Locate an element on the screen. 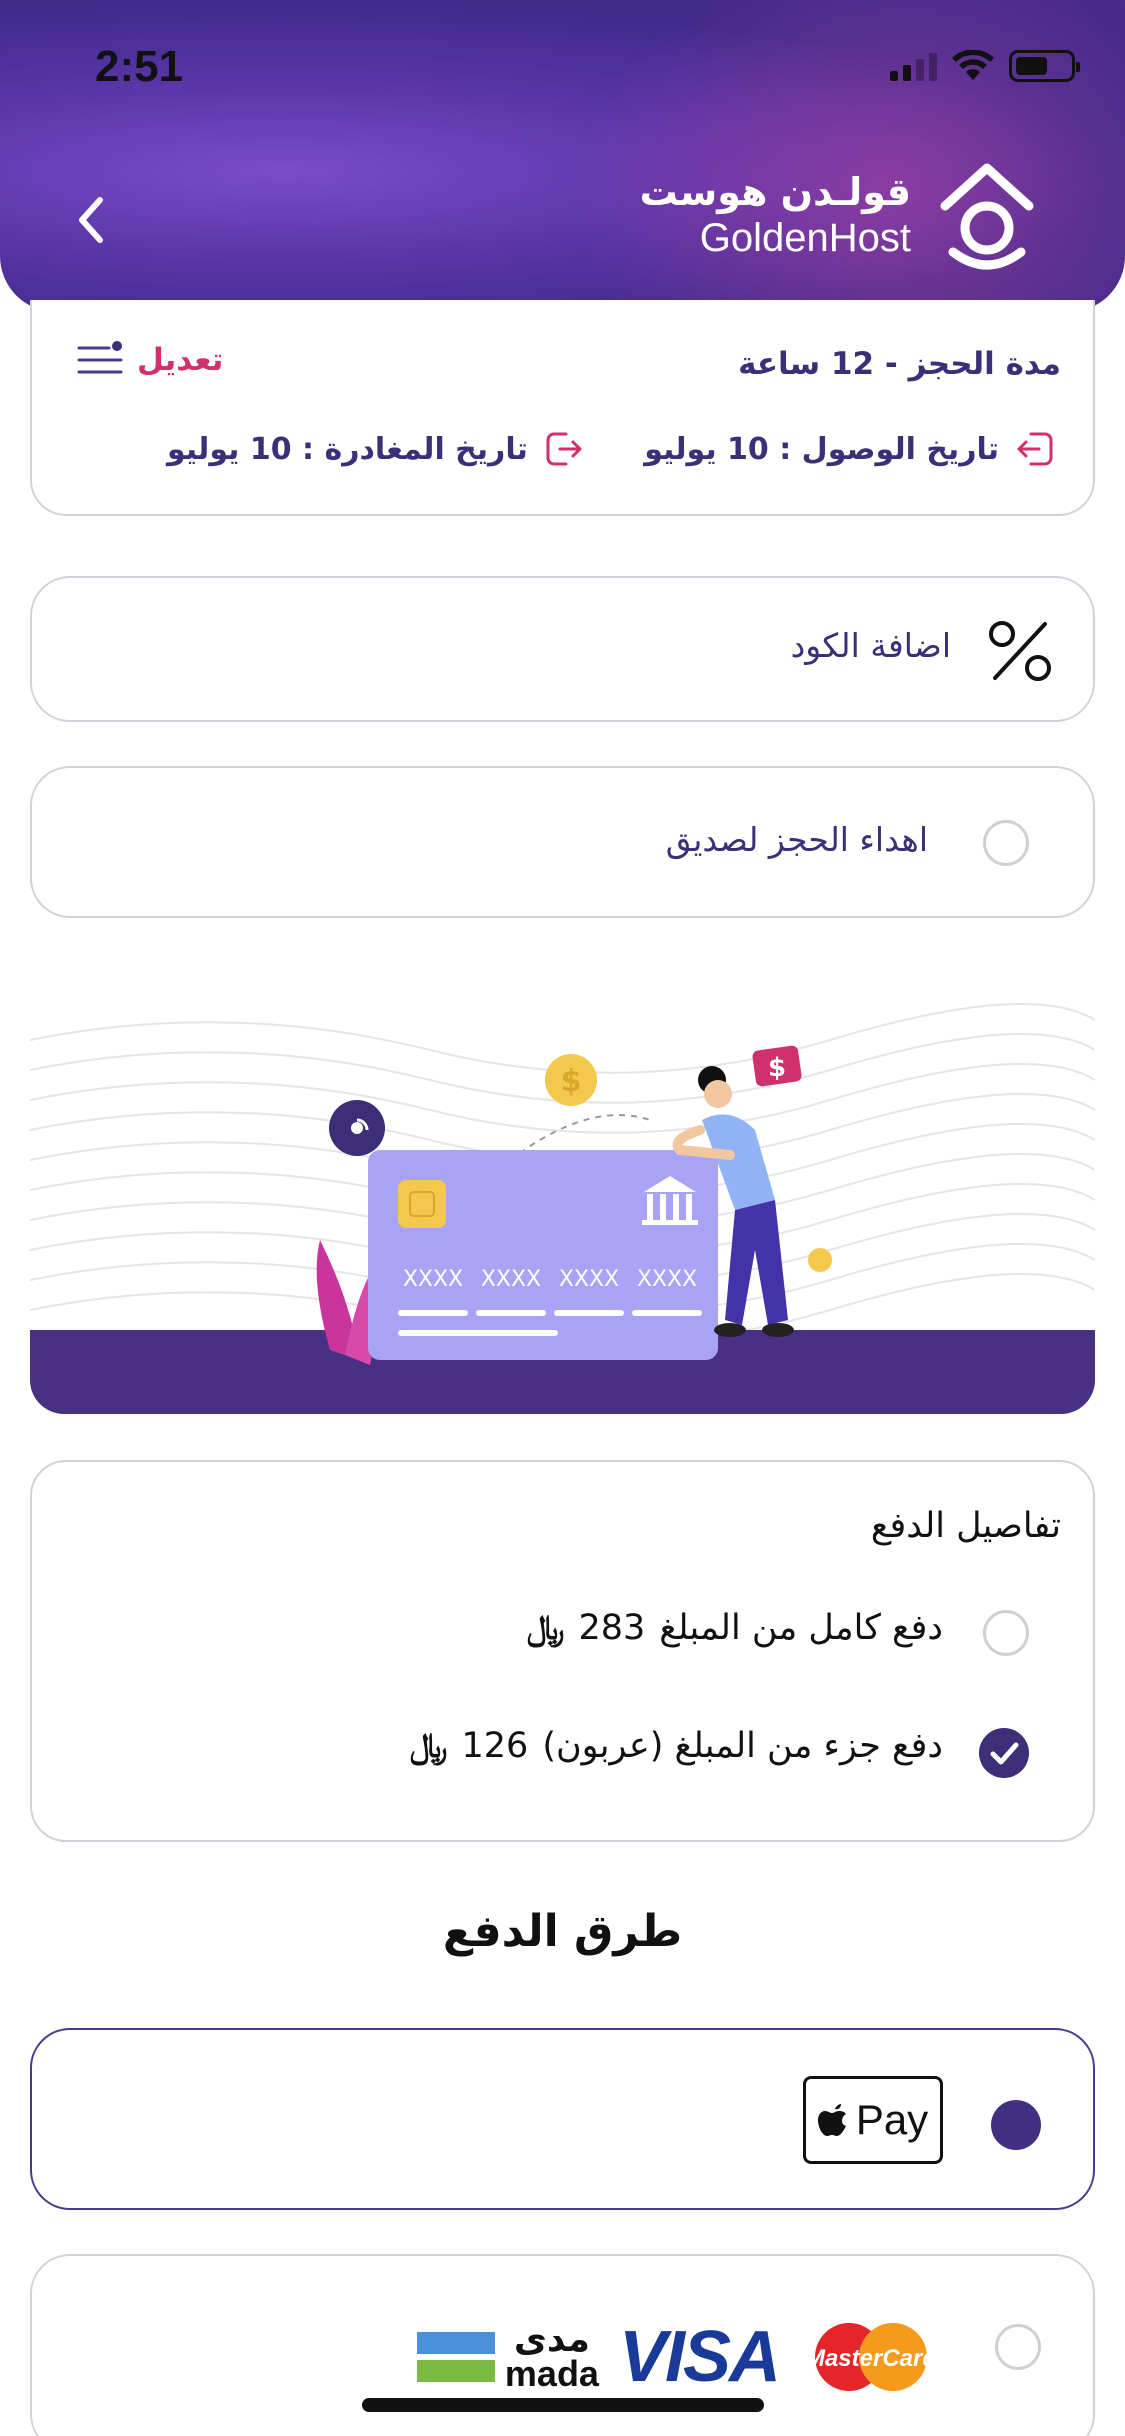 This screenshot has width=1125, height=2436. status-icons is located at coordinates (985, 66).